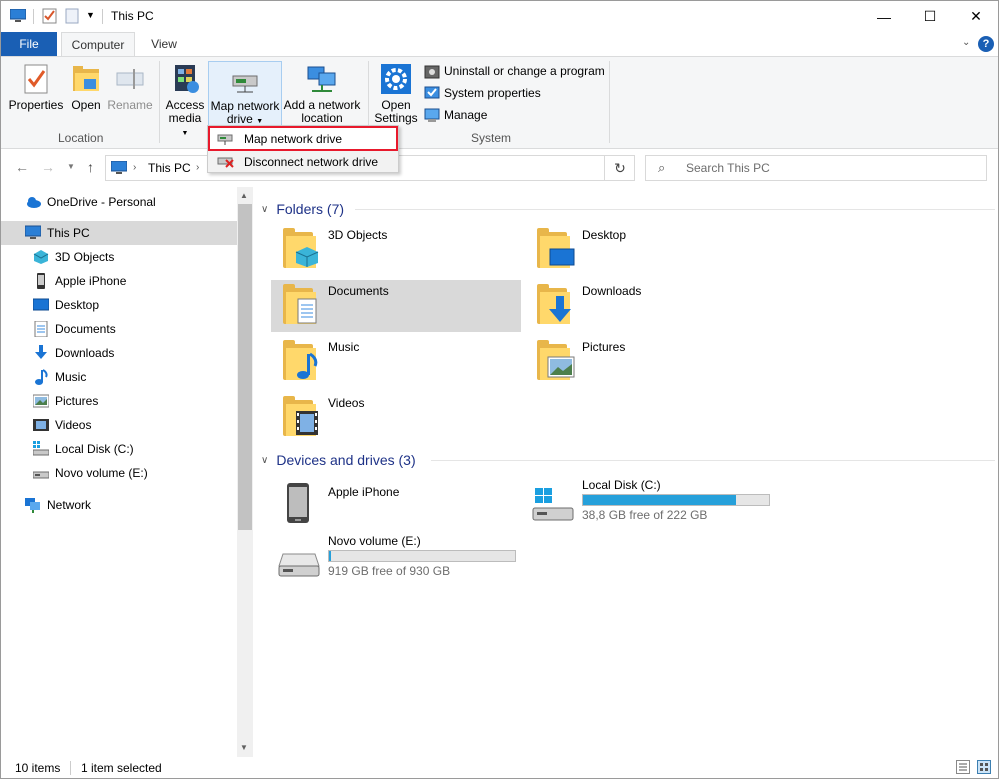 The width and height of the screenshot is (999, 779). I want to click on manage-button: Manage, so click(455, 115).